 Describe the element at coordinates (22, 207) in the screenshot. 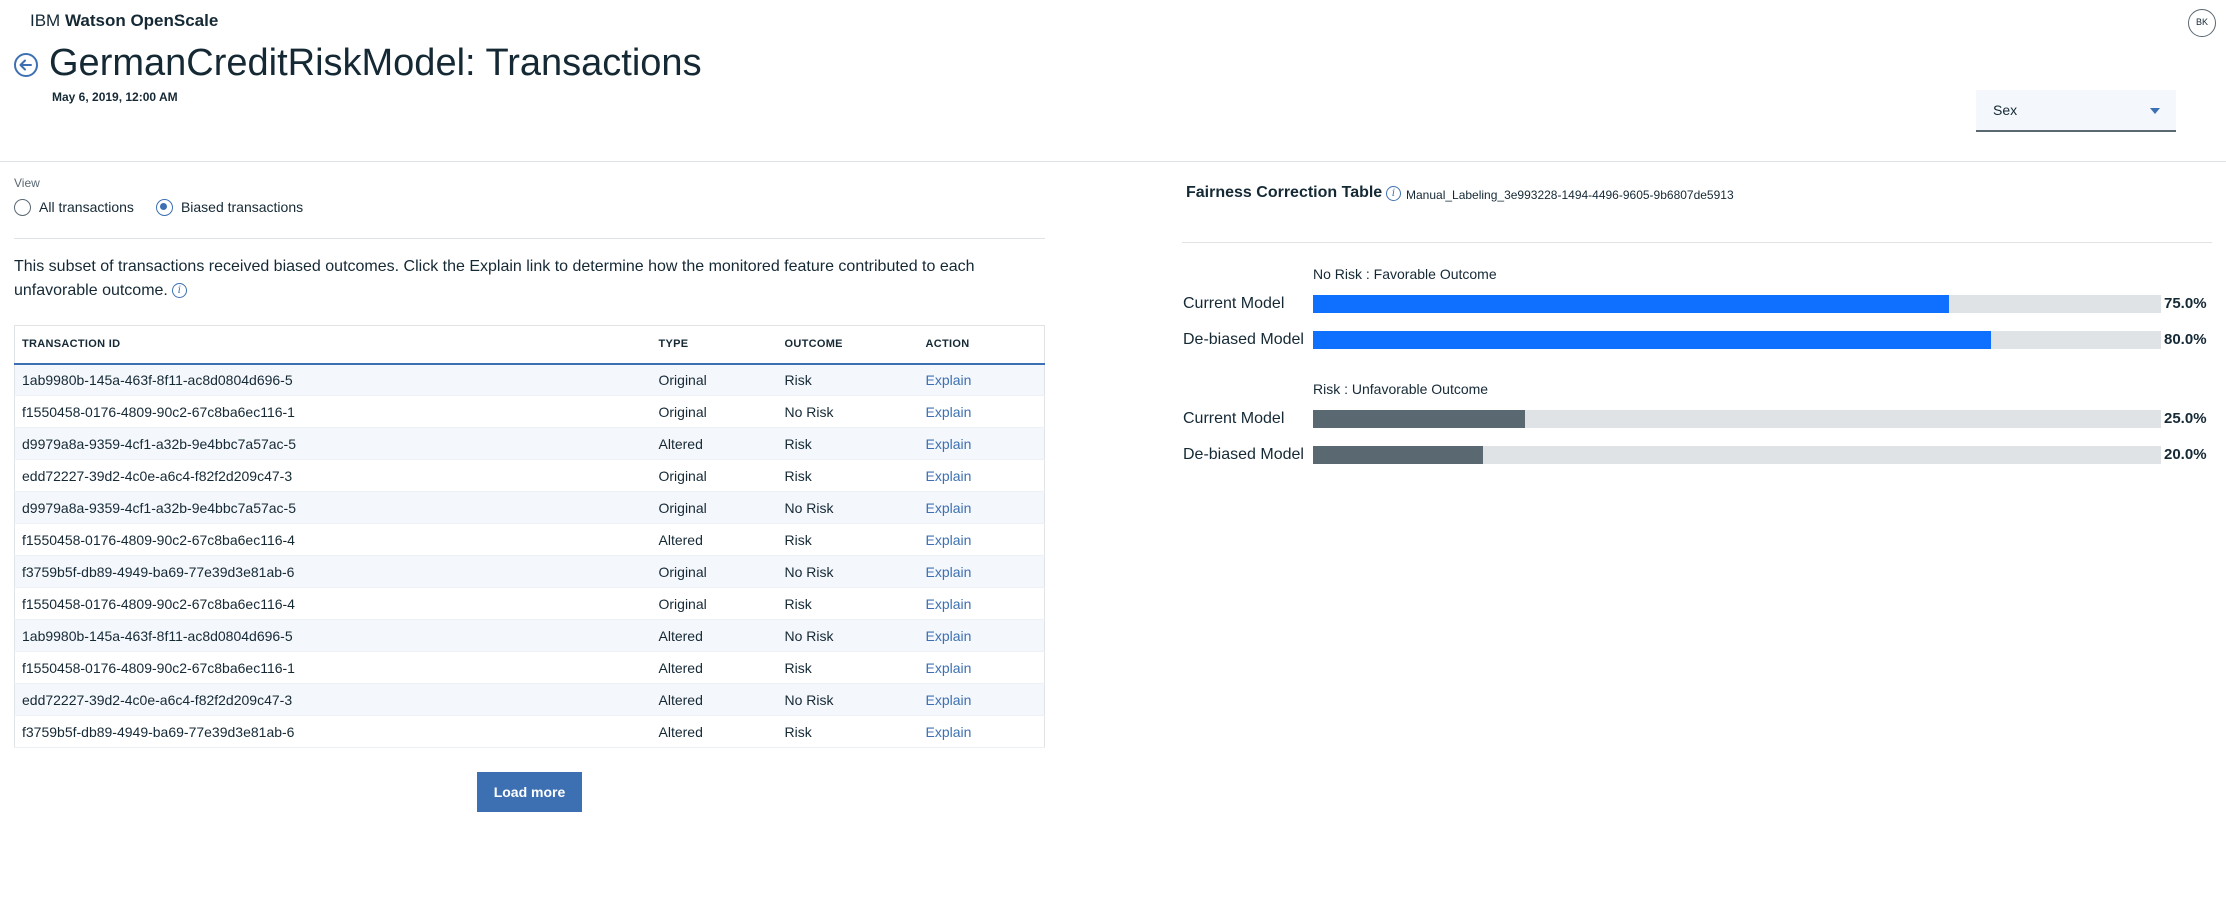

I see `radio-unchecked-icon` at that location.